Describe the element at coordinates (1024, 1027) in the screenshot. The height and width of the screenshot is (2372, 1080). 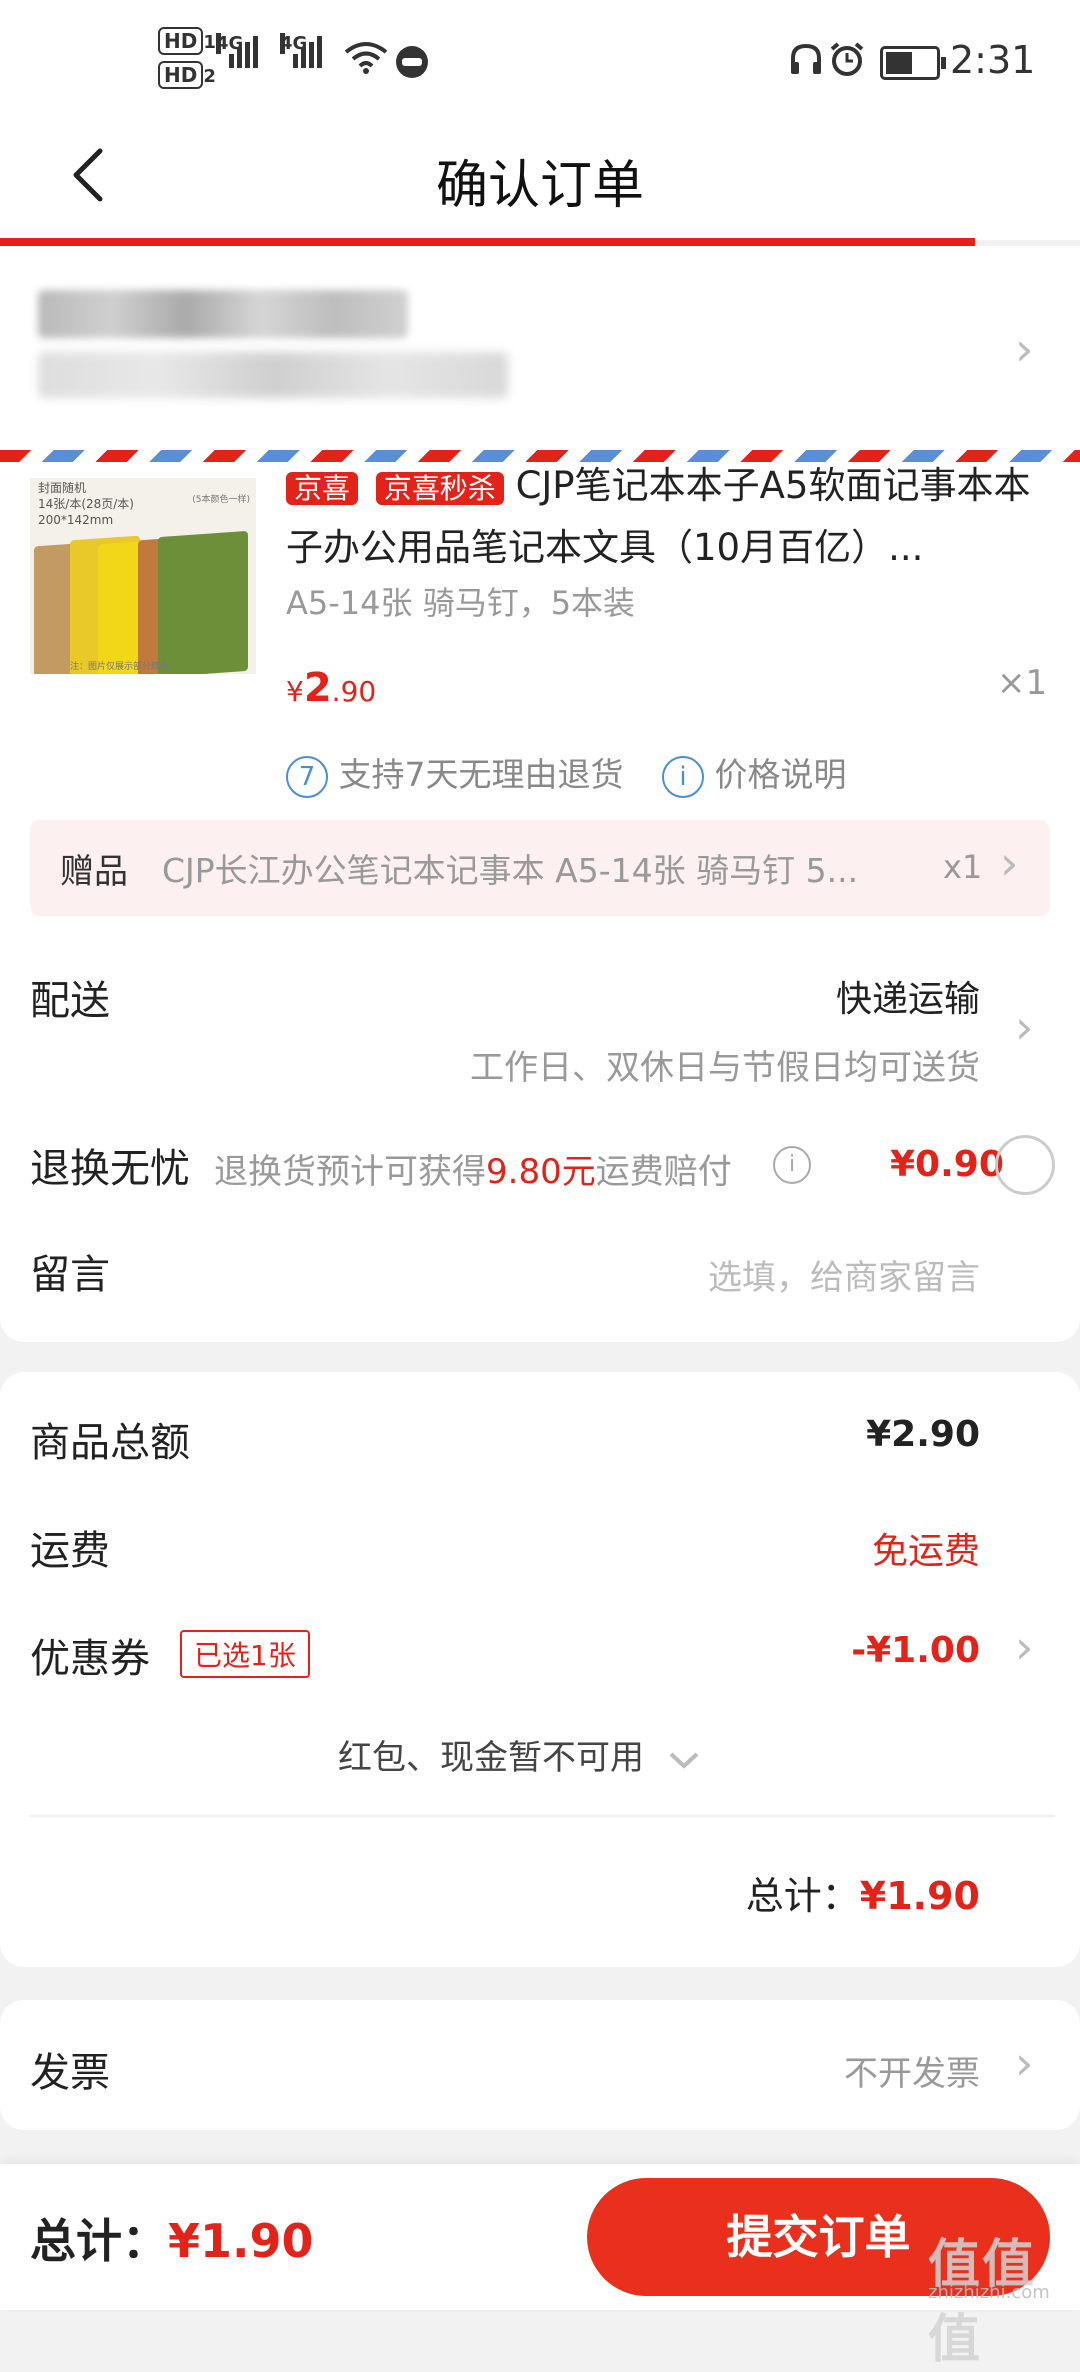
I see `delivery-chevron-right-icon: ›` at that location.